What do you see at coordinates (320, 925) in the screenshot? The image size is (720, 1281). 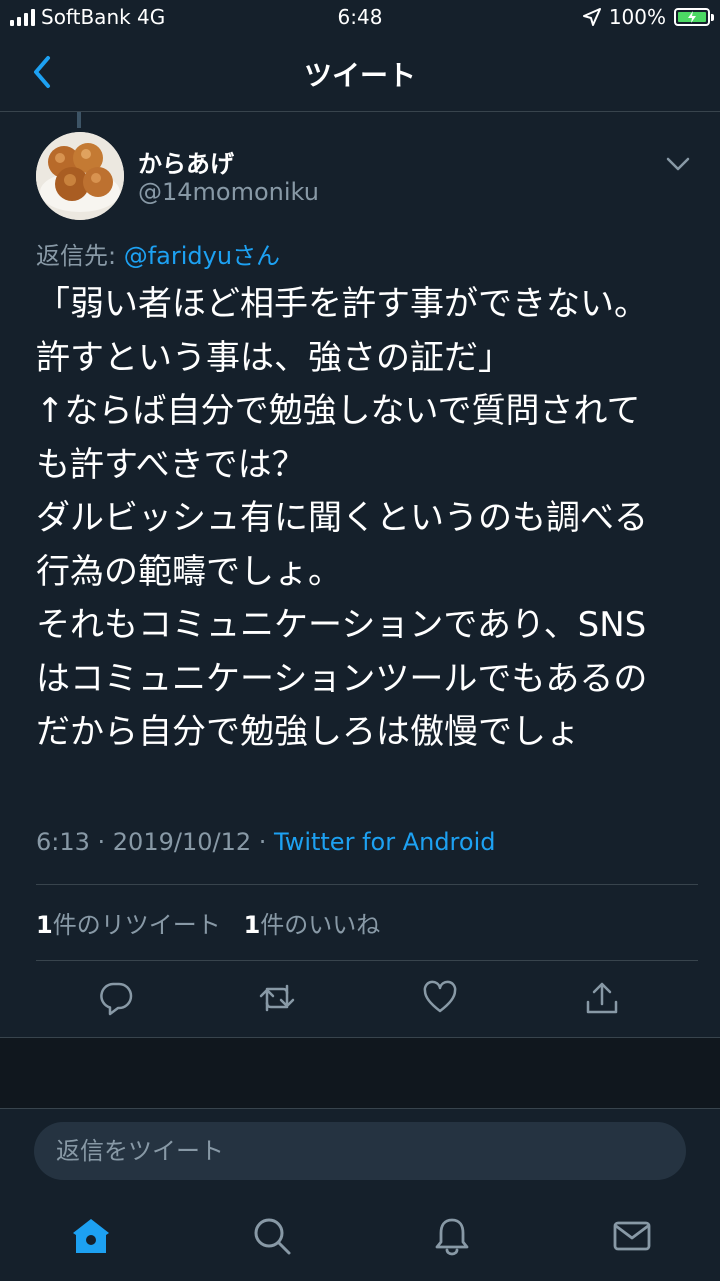 I see `like-label: 件のいいね` at bounding box center [320, 925].